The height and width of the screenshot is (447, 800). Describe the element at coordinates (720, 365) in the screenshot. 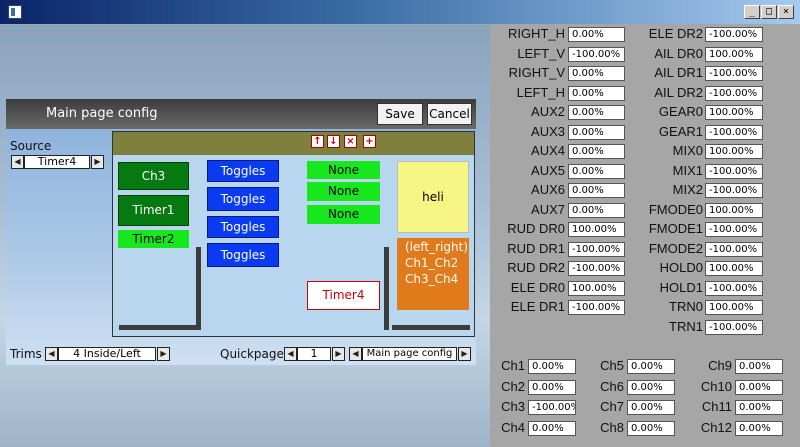

I see `value-label: Ch9` at that location.